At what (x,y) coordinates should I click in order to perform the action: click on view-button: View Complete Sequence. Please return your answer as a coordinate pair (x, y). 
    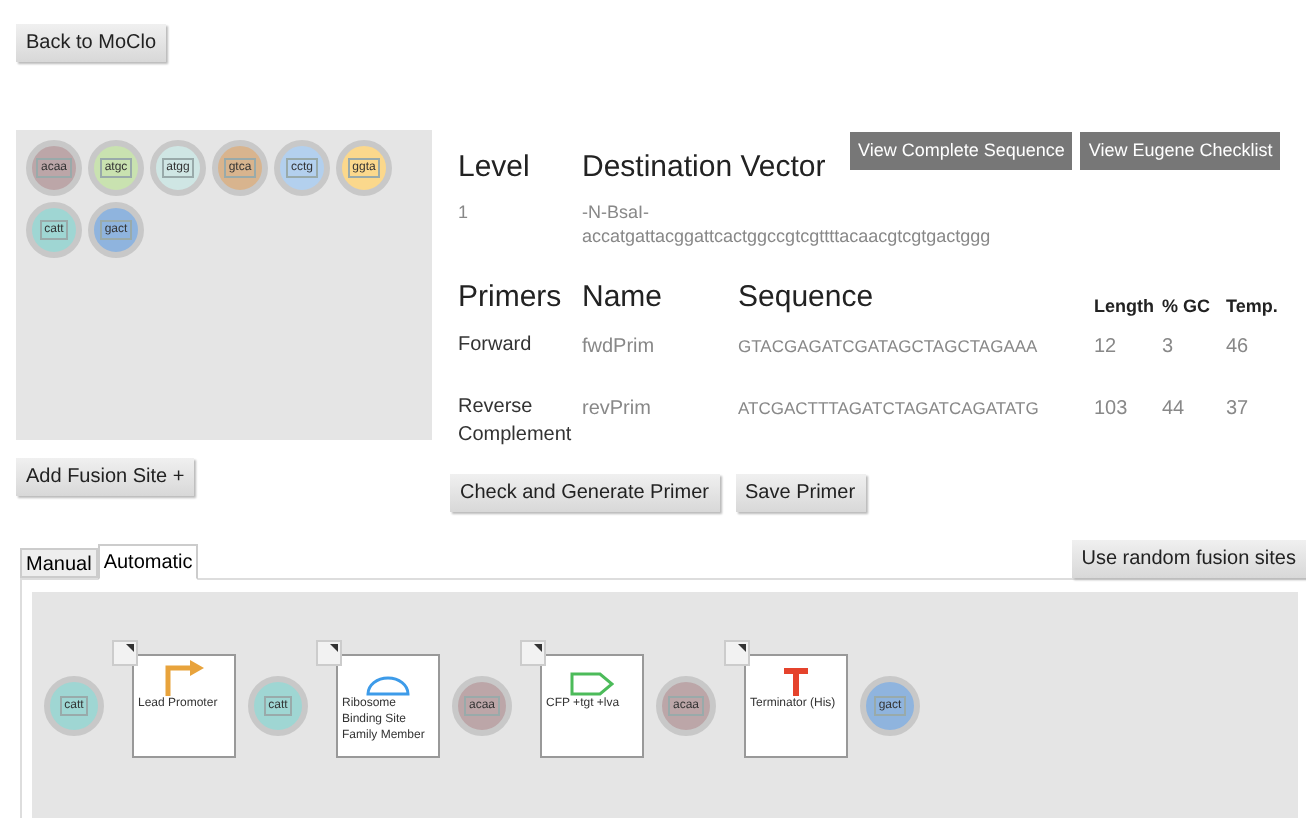
    Looking at the image, I should click on (961, 151).